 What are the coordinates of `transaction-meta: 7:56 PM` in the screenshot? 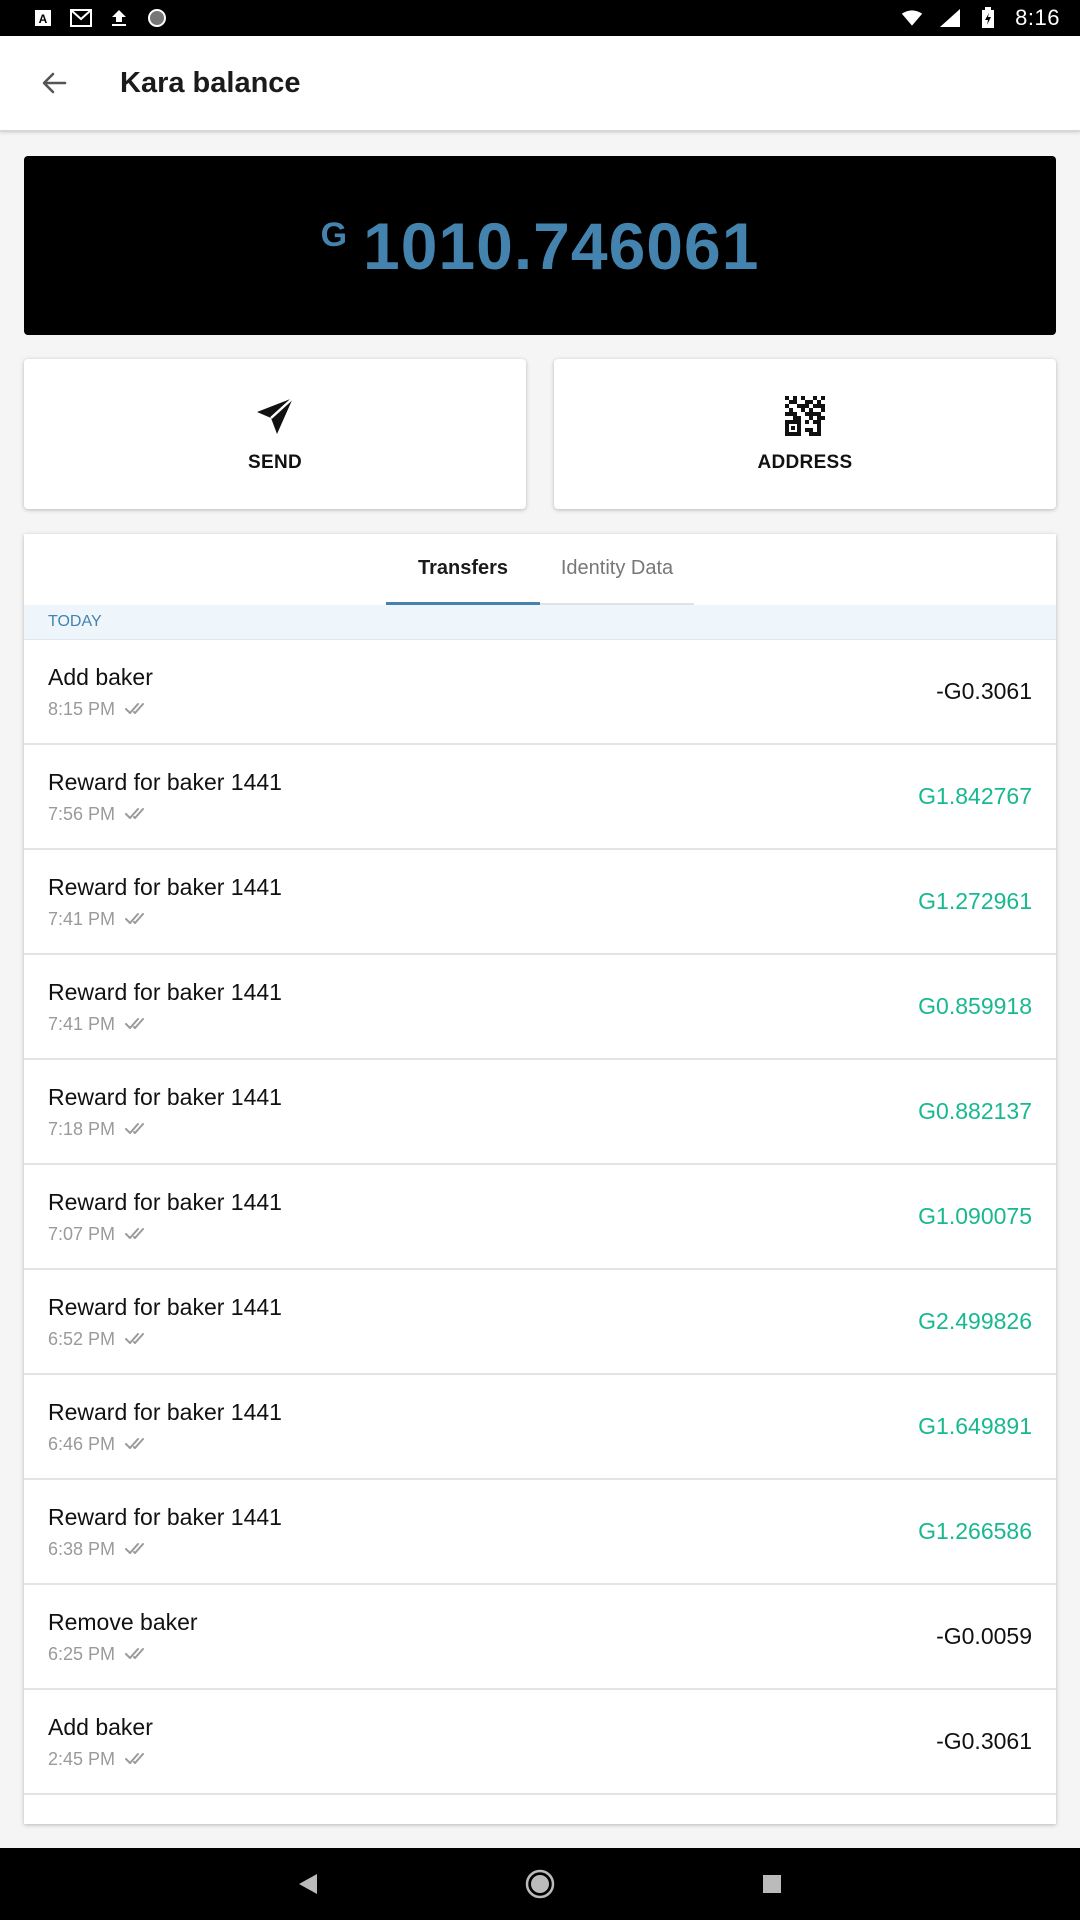 It's located at (165, 814).